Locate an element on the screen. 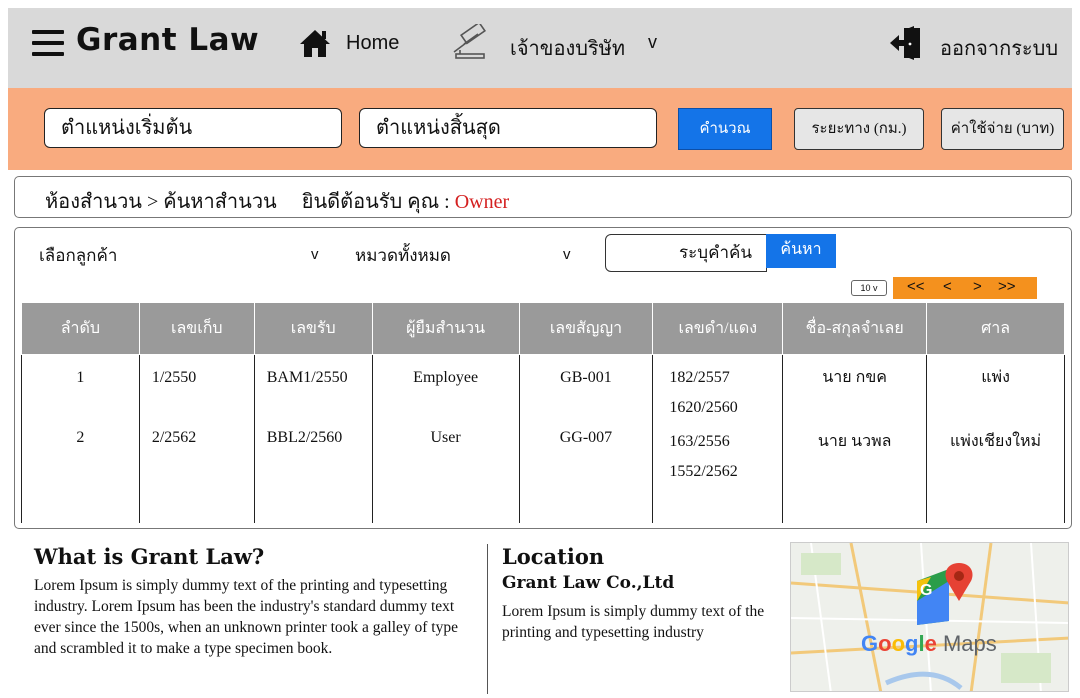  search-button: ค้นหา is located at coordinates (801, 251).